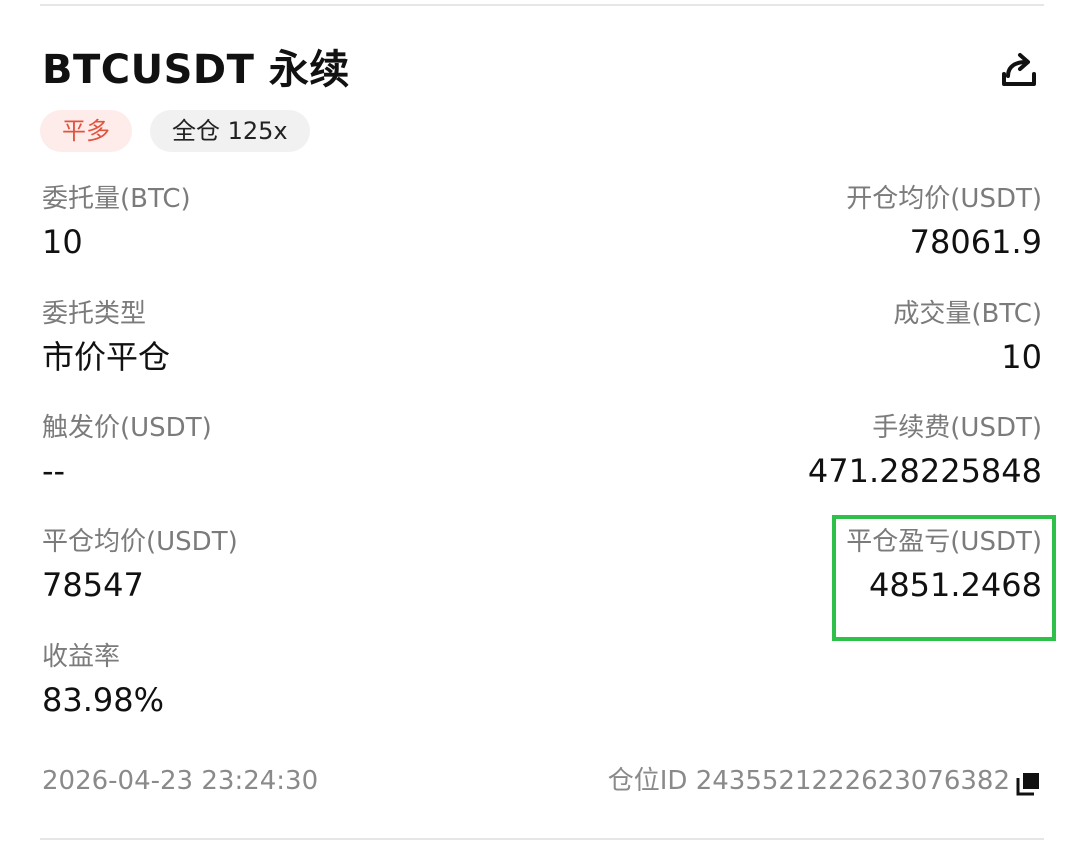  What do you see at coordinates (94, 314) in the screenshot?
I see `order-type-label: 委托类型` at bounding box center [94, 314].